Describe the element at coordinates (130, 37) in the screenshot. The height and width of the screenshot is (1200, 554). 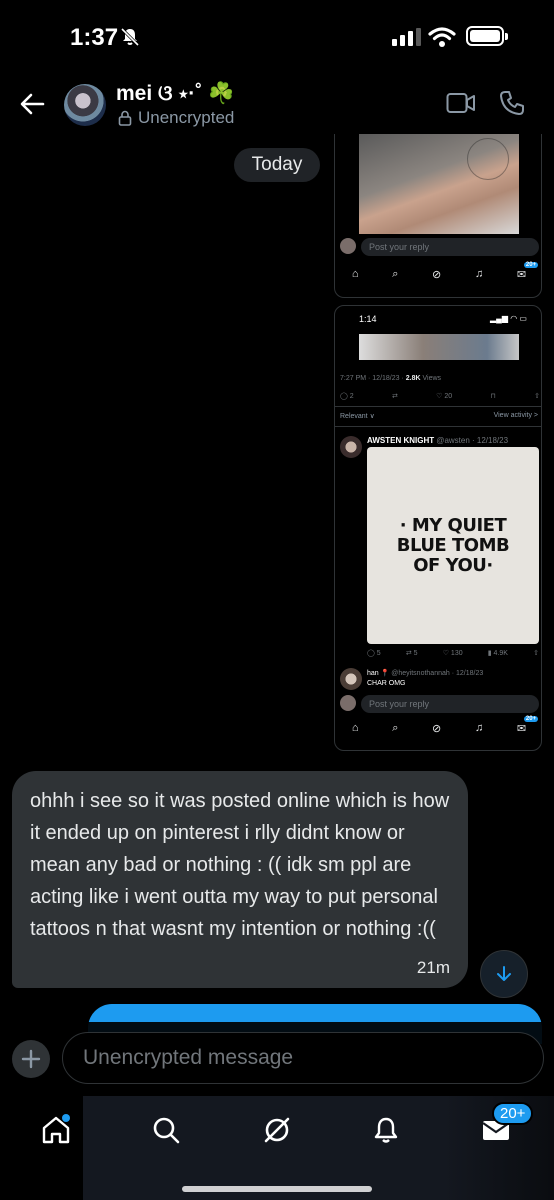
I see `bell-off-icon` at that location.